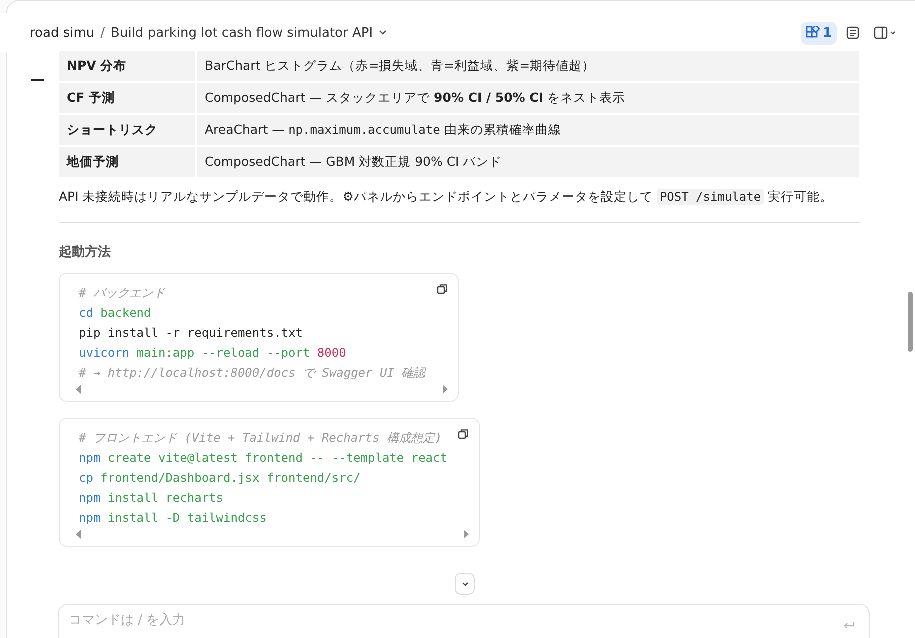  Describe the element at coordinates (528, 162) in the screenshot. I see `table-cell: ComposedChart — GBM 対数正規 90% CI バンド` at that location.